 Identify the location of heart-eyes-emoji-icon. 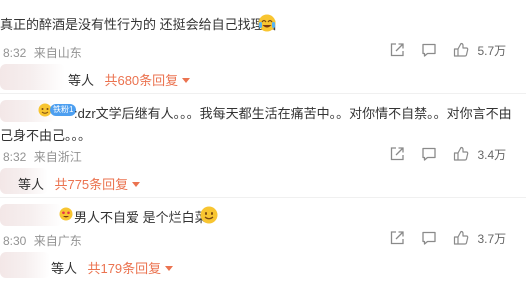
(66, 214).